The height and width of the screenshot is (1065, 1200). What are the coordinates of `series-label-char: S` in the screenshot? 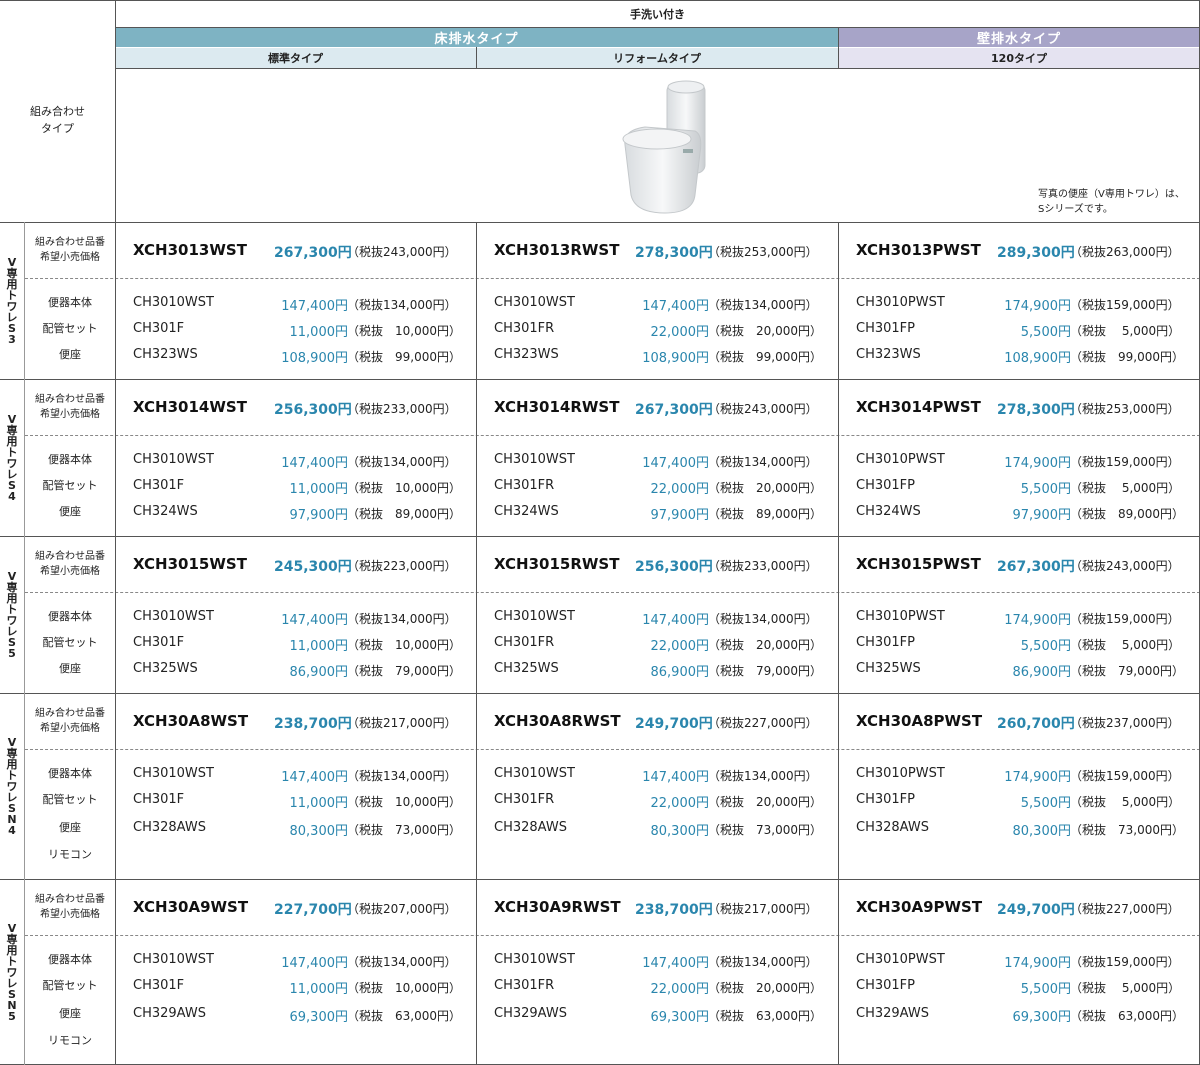 It's located at (12, 328).